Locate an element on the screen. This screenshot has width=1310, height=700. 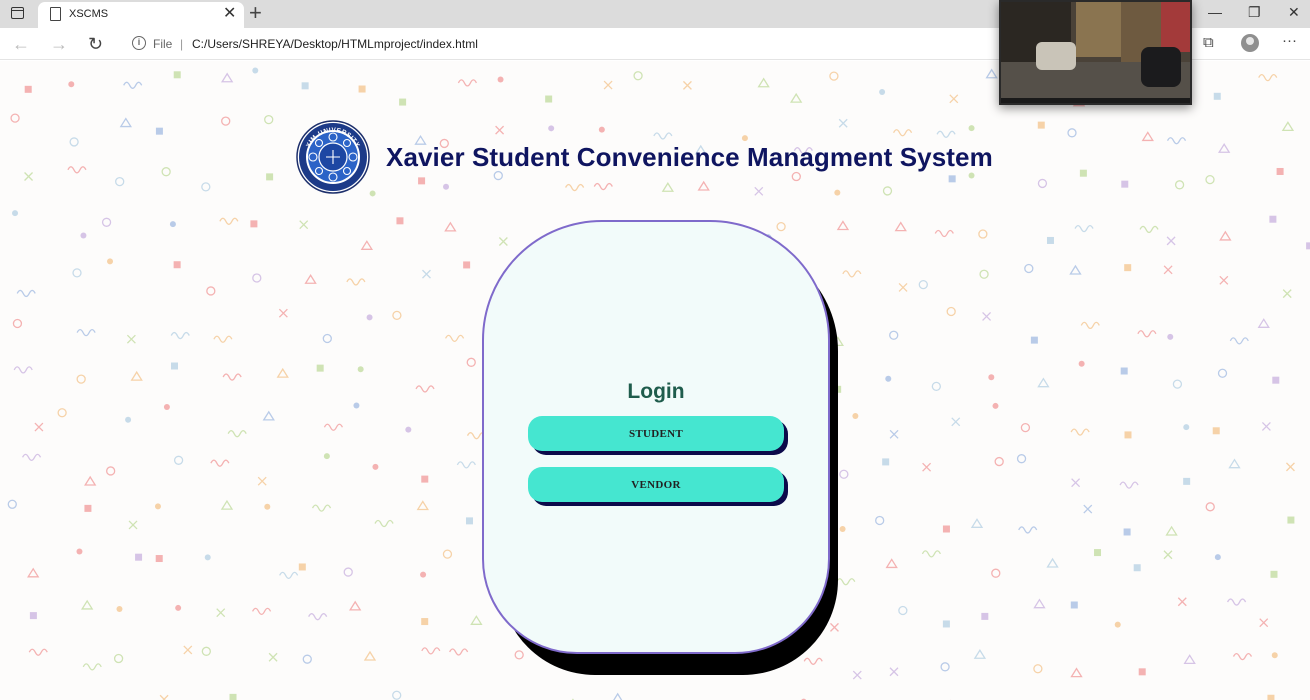
more-menu-icon: ··· is located at coordinates (1289, 40).